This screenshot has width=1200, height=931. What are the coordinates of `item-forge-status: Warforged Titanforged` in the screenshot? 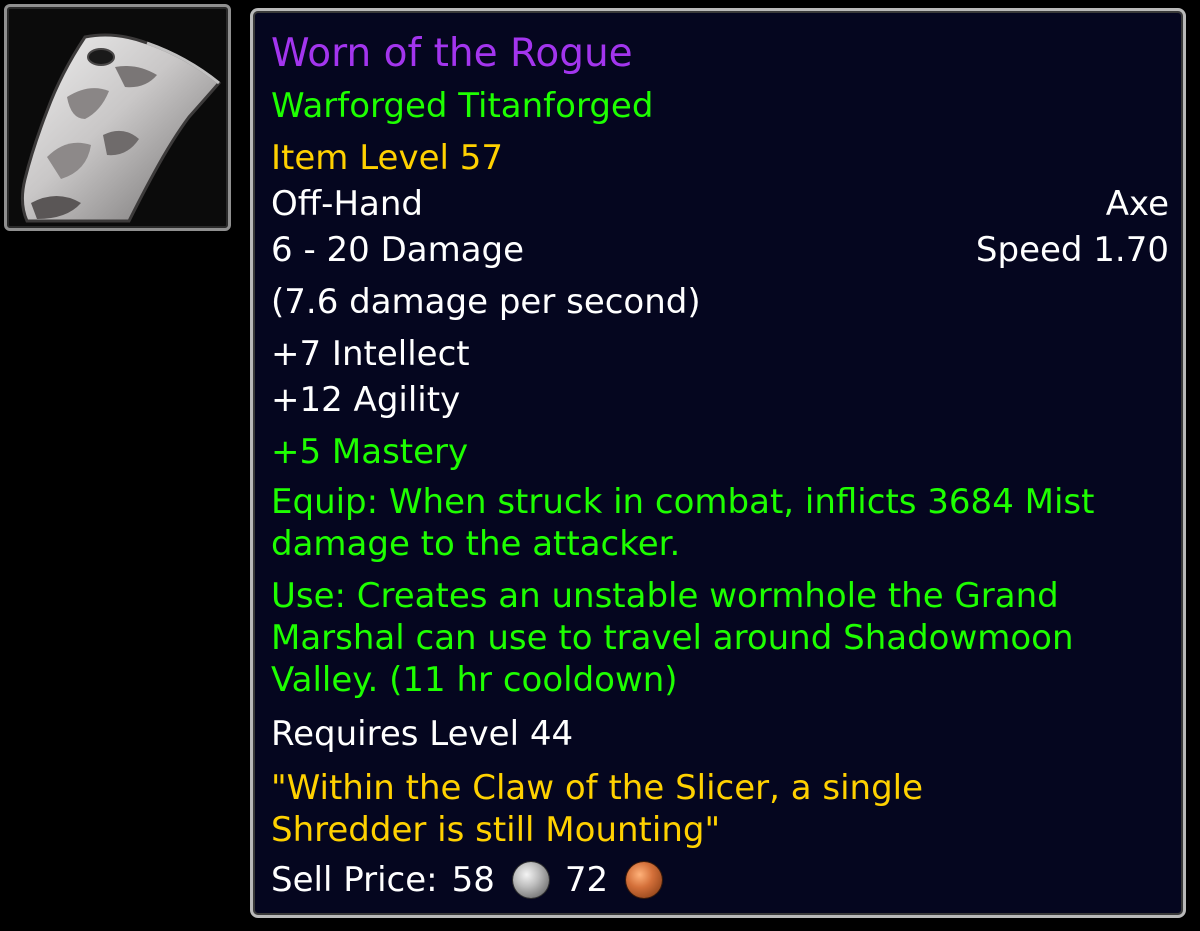 It's located at (462, 106).